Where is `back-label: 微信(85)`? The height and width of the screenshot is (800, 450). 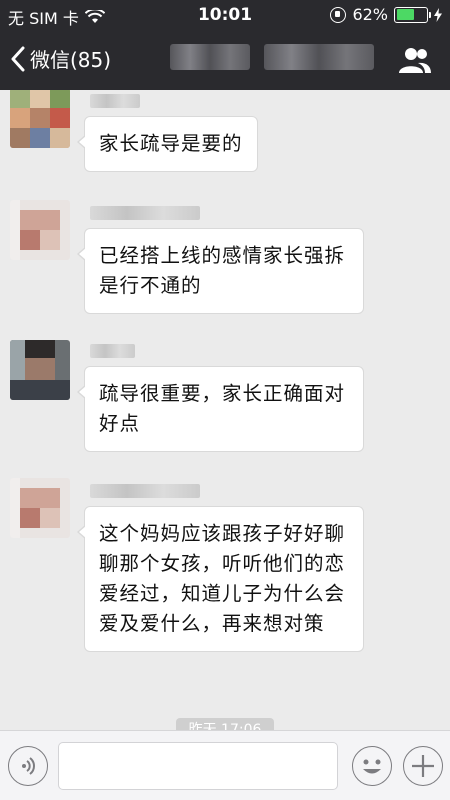 back-label: 微信(85) is located at coordinates (71, 60).